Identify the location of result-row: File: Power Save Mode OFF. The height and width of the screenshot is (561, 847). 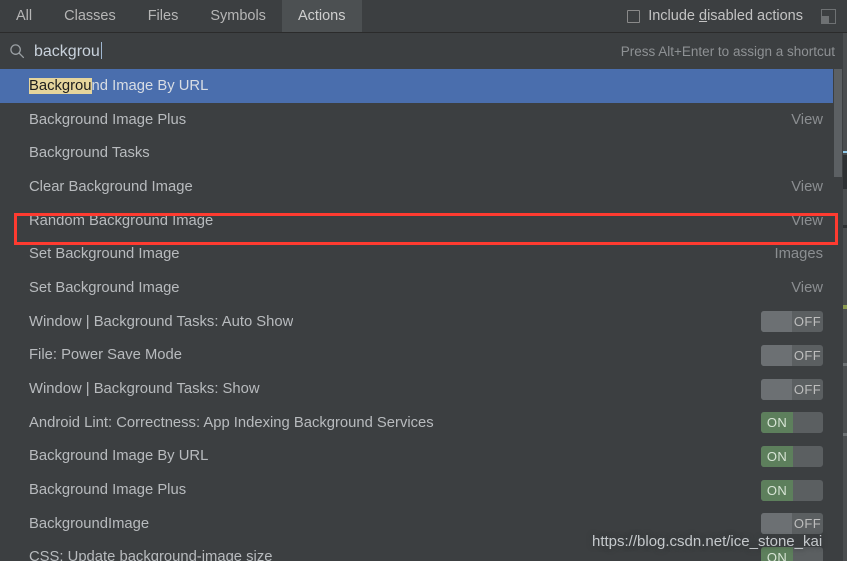
(416, 356).